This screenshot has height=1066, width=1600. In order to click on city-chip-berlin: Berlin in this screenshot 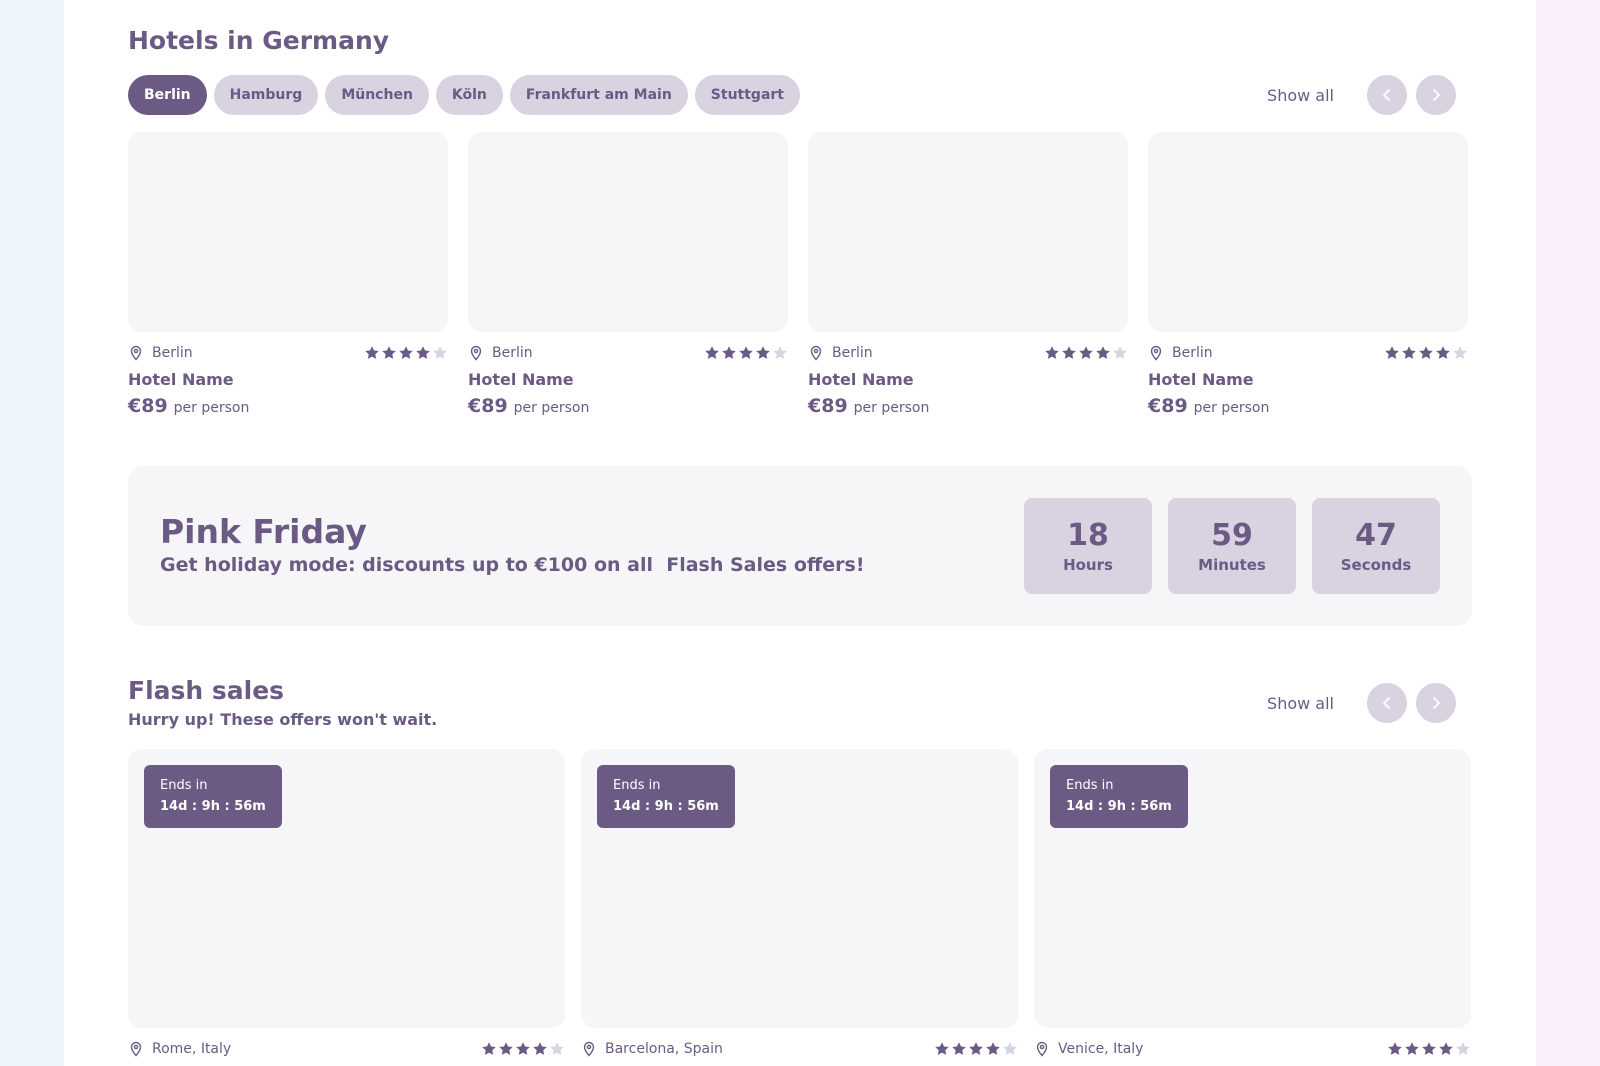, I will do `click(167, 95)`.